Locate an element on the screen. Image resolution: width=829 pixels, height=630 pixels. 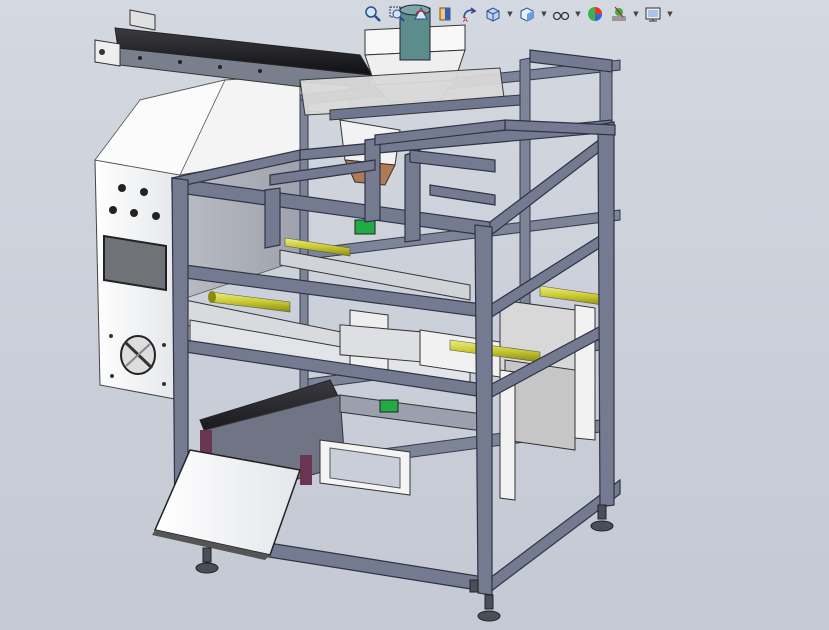
previous-view-icon is located at coordinates (421, 14).